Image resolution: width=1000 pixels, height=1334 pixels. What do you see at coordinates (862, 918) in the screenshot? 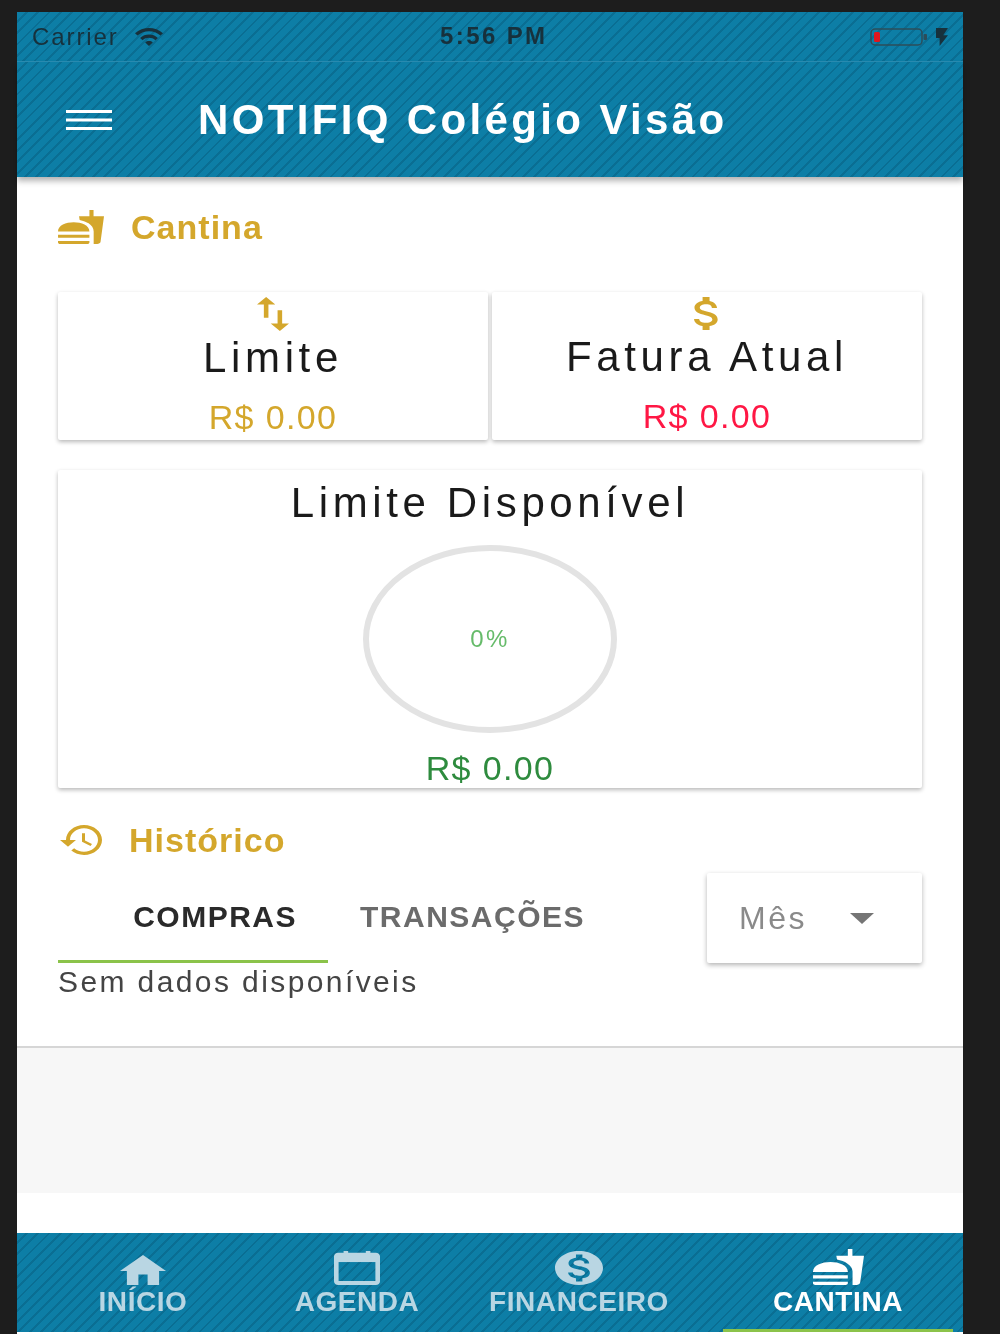
I see `caret-icon` at bounding box center [862, 918].